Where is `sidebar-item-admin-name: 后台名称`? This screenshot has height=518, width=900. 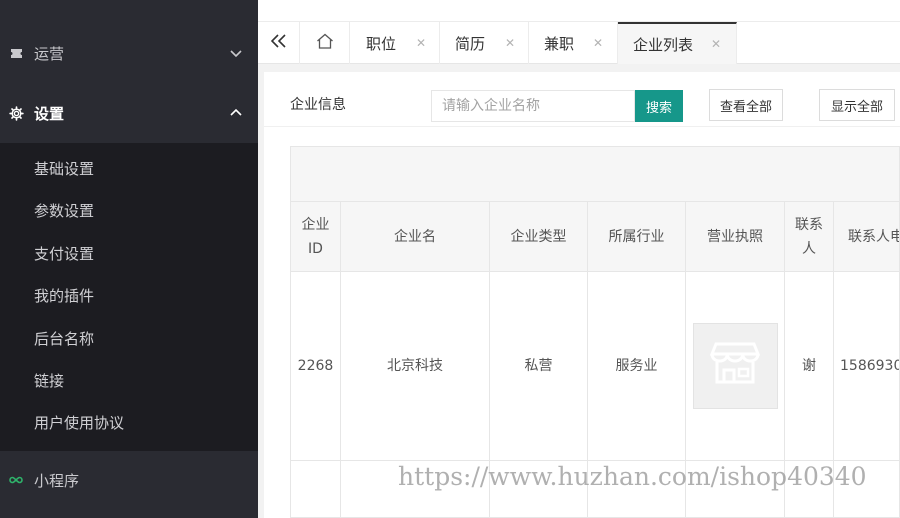
sidebar-item-admin-name: 后台名称 is located at coordinates (64, 339).